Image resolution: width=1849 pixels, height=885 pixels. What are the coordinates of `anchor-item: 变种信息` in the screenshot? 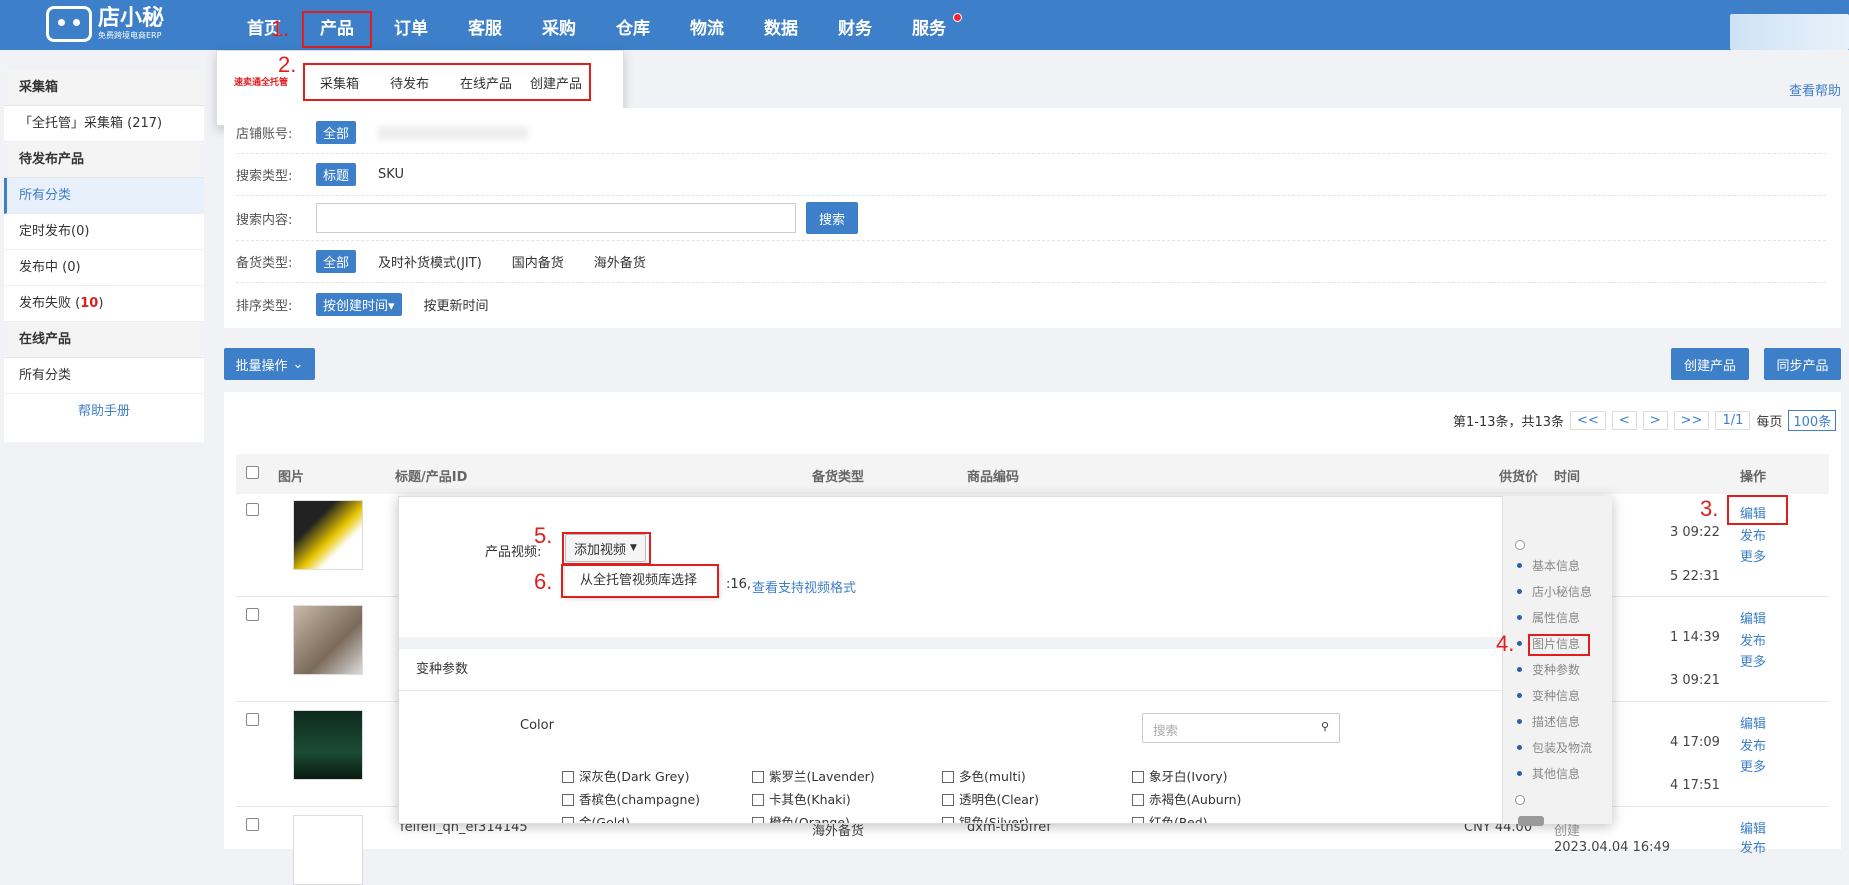 It's located at (1556, 695).